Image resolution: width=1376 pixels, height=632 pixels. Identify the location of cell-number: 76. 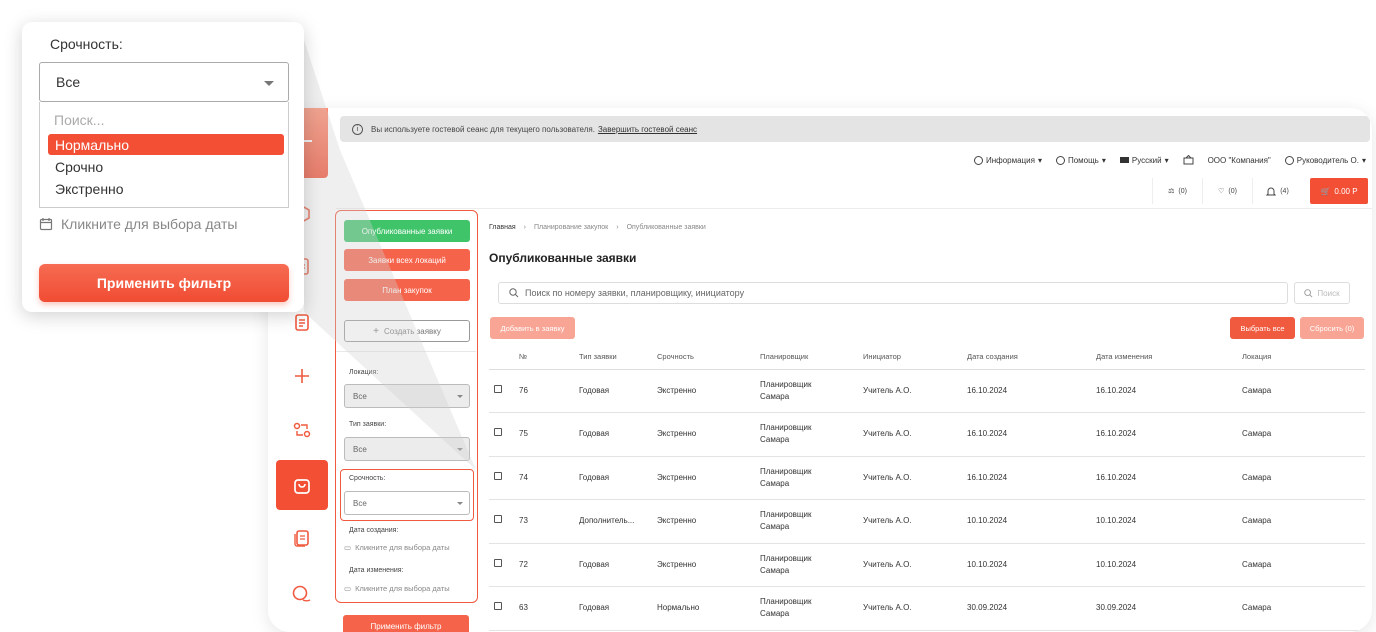
(549, 391).